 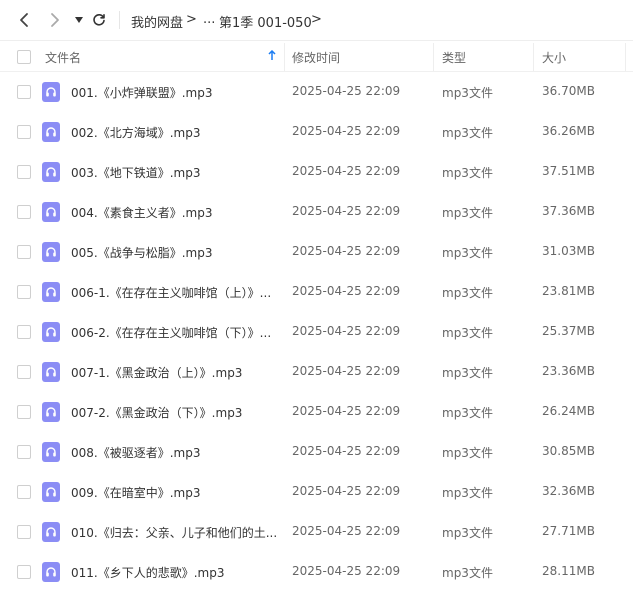 I want to click on refresh-button, so click(x=99, y=20).